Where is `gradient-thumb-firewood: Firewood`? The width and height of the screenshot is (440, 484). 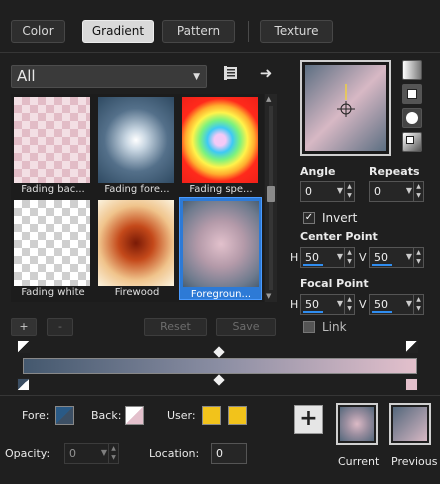
gradient-thumb-firewood: Firewood is located at coordinates (136, 248).